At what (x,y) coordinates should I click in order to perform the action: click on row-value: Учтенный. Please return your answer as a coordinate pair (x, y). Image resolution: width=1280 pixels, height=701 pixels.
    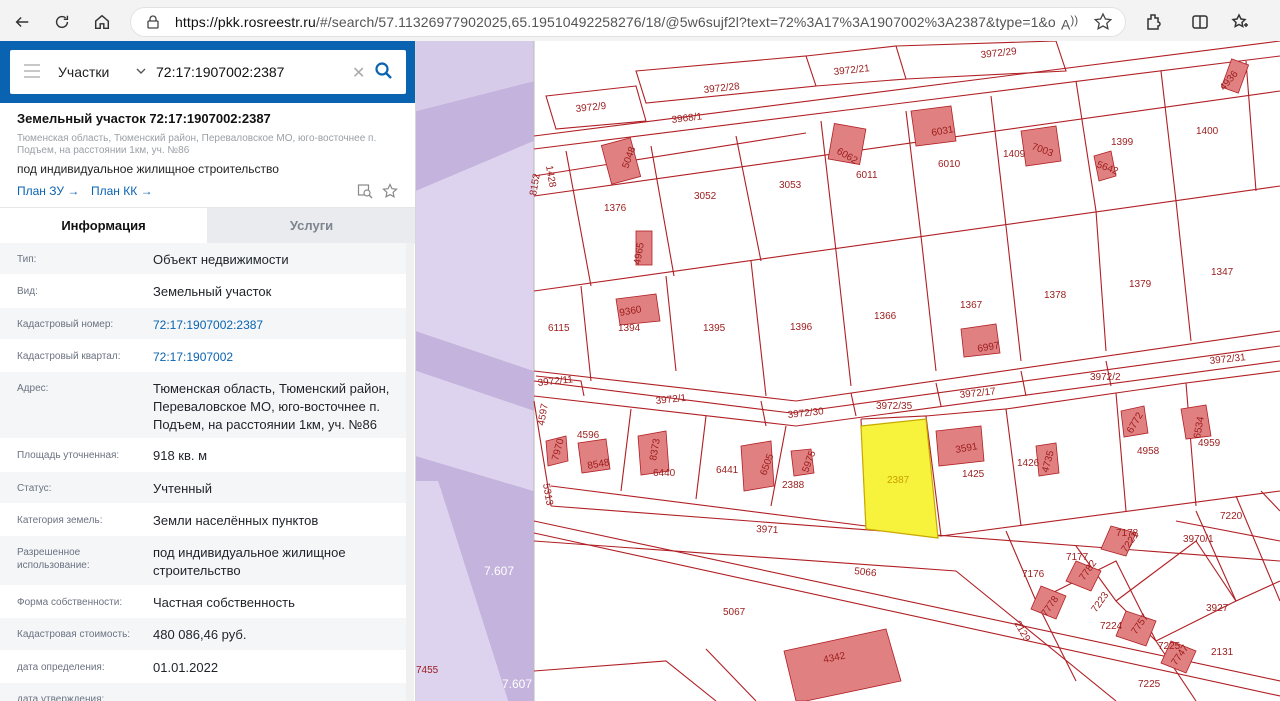
    Looking at the image, I should click on (183, 488).